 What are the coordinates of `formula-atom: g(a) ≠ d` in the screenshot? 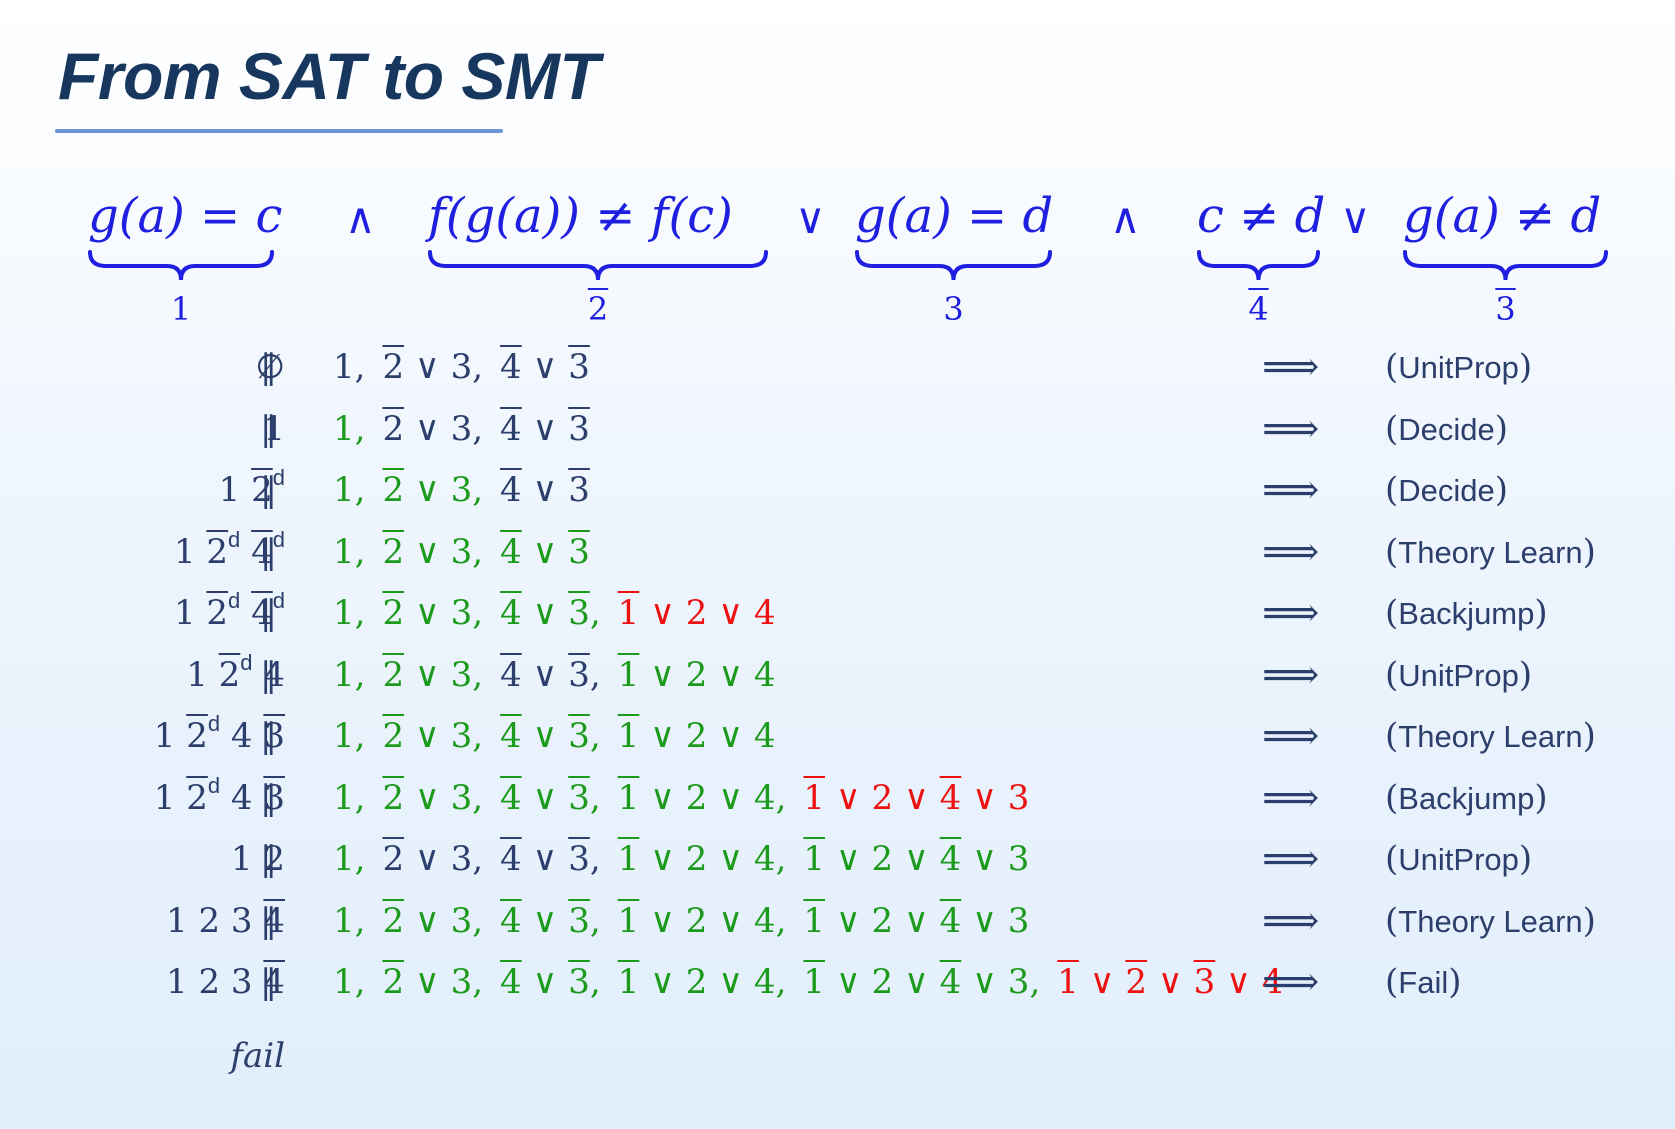 It's located at (1502, 216).